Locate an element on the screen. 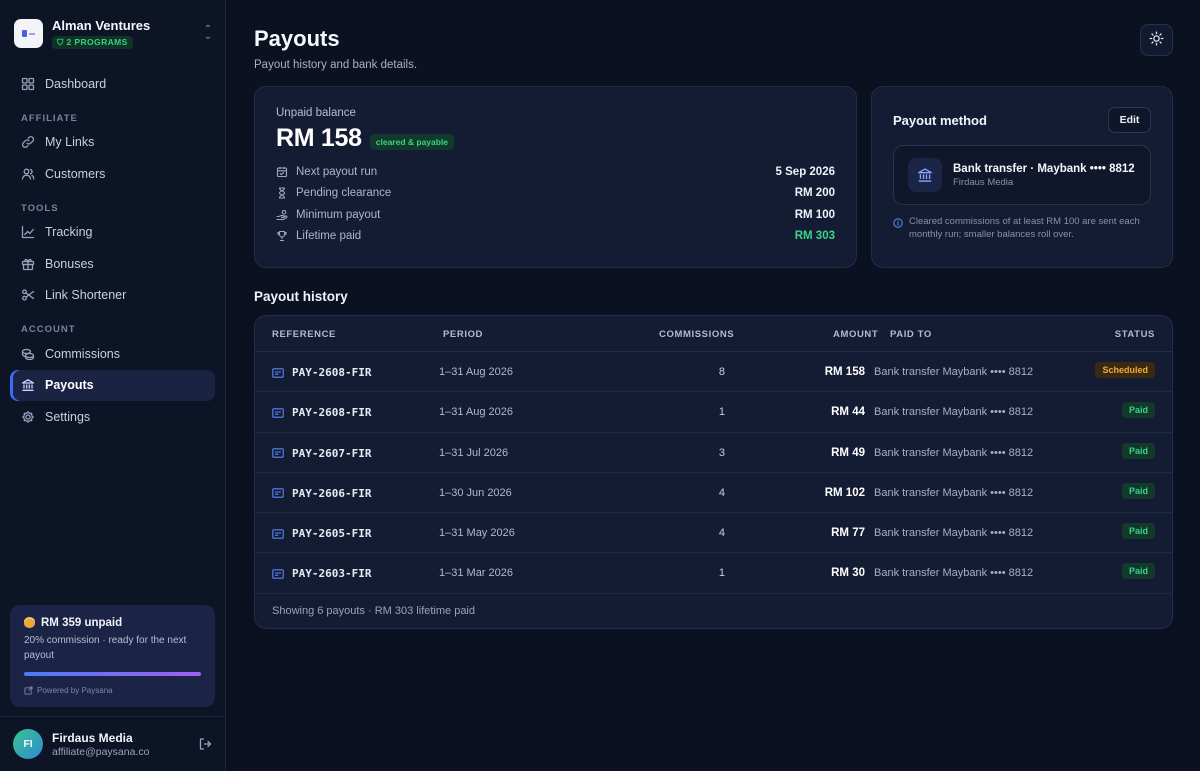 The width and height of the screenshot is (1200, 771). grid-icon is located at coordinates (28, 84).